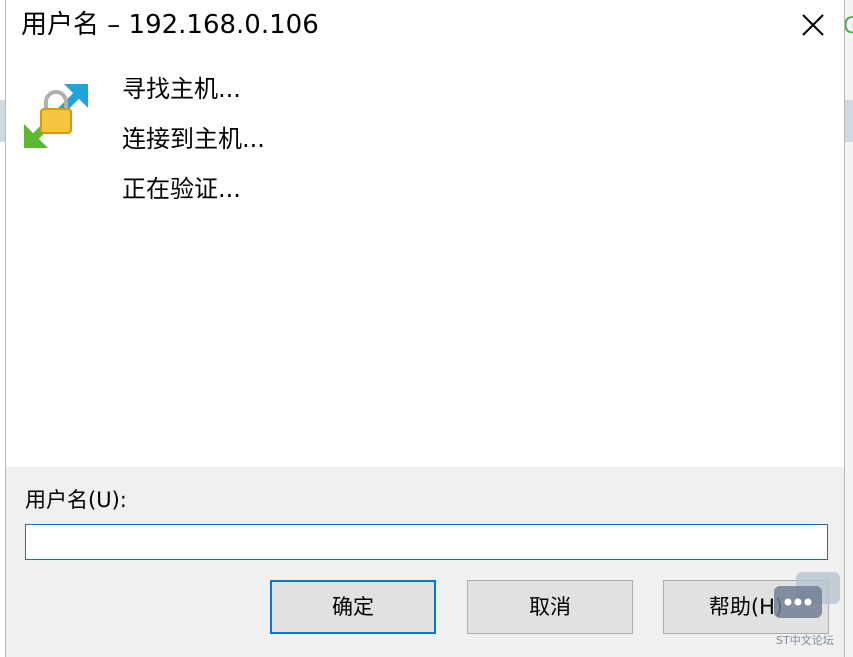 This screenshot has height=657, width=853. Describe the element at coordinates (56, 116) in the screenshot. I see `lock-connection-icon` at that location.